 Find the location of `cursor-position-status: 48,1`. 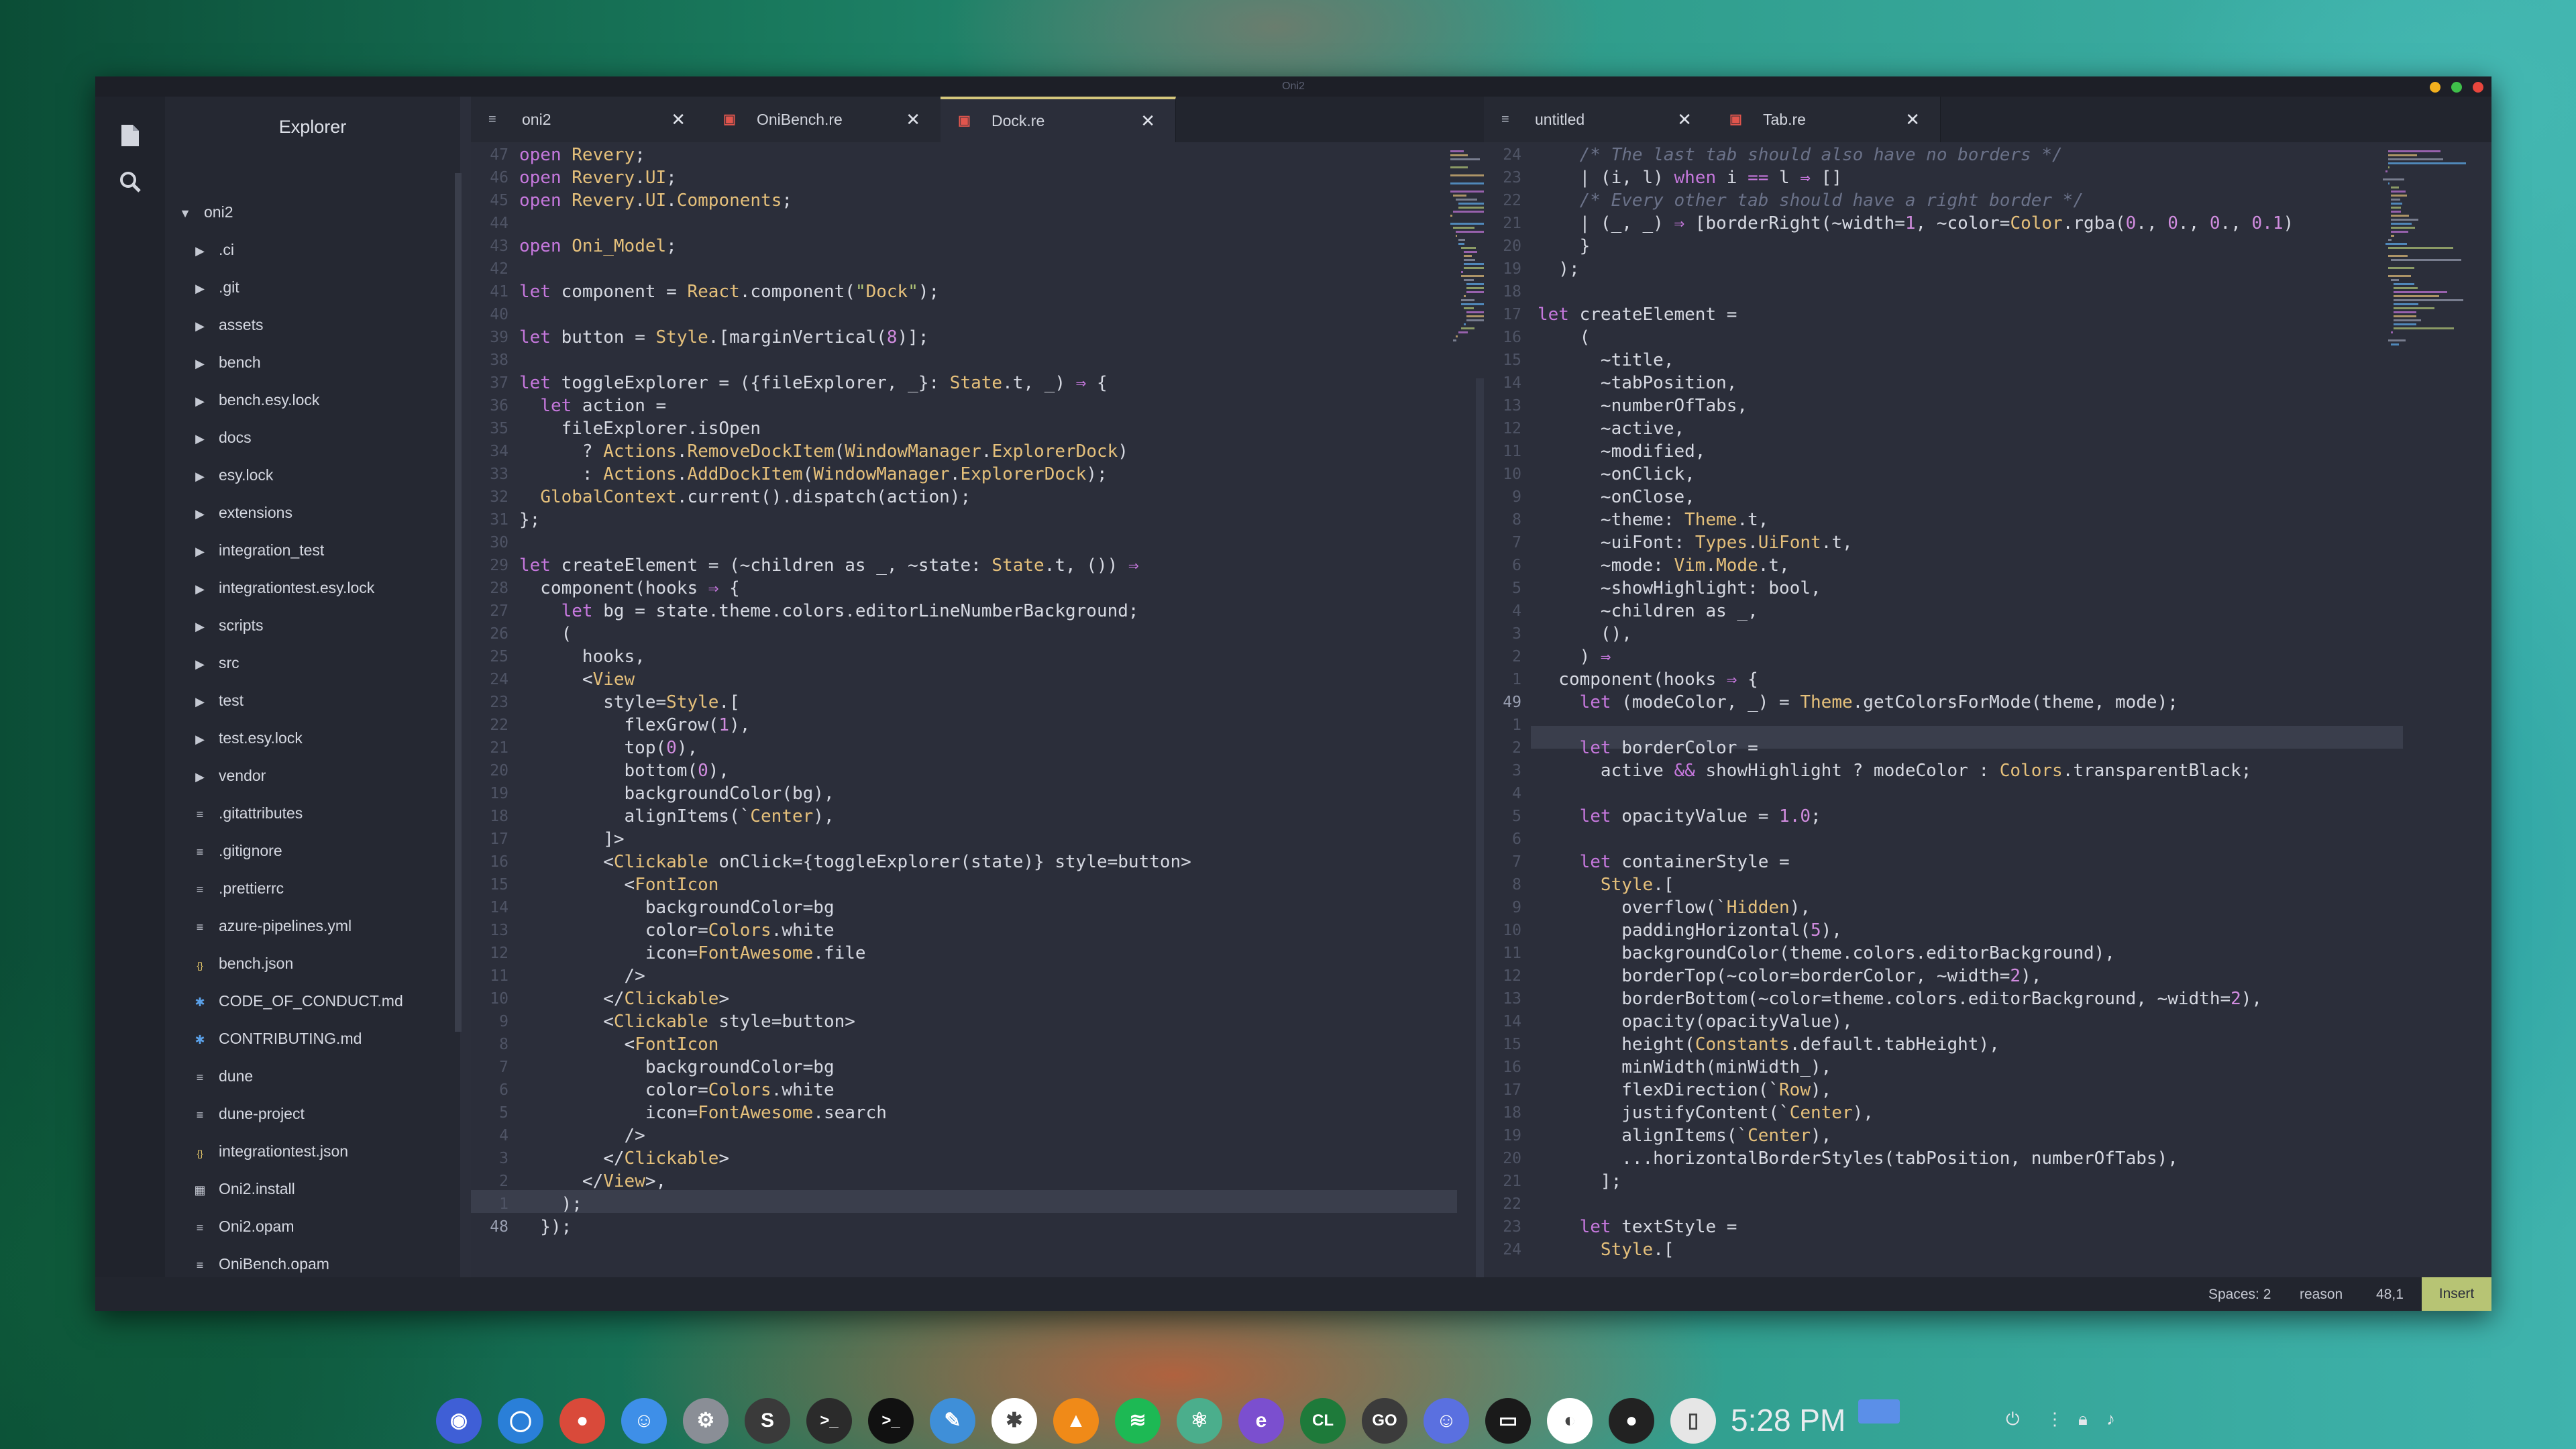

cursor-position-status: 48,1 is located at coordinates (2390, 1295).